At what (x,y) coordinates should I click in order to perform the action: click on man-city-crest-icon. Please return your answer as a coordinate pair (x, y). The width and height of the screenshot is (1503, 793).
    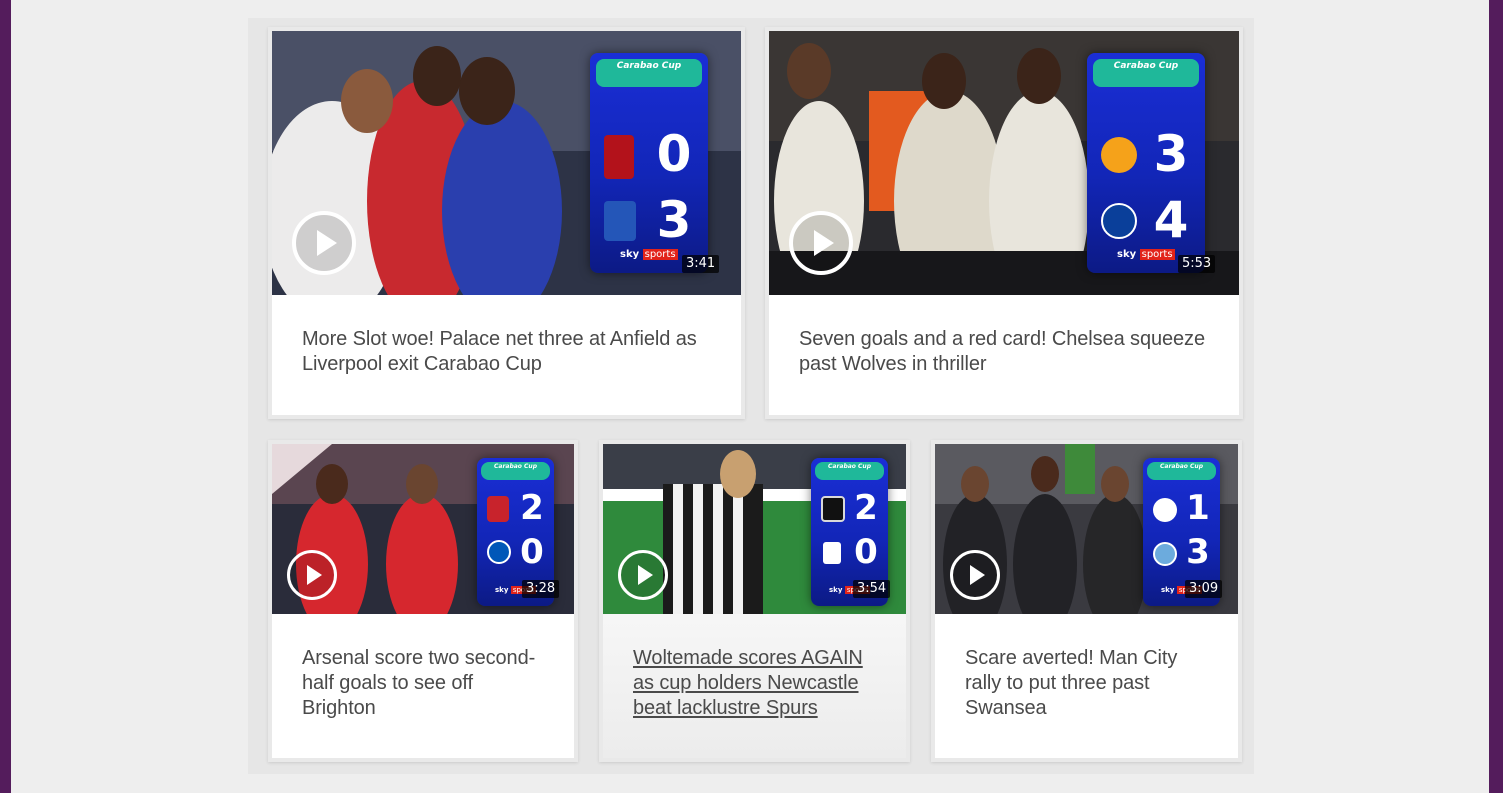
    Looking at the image, I should click on (1165, 554).